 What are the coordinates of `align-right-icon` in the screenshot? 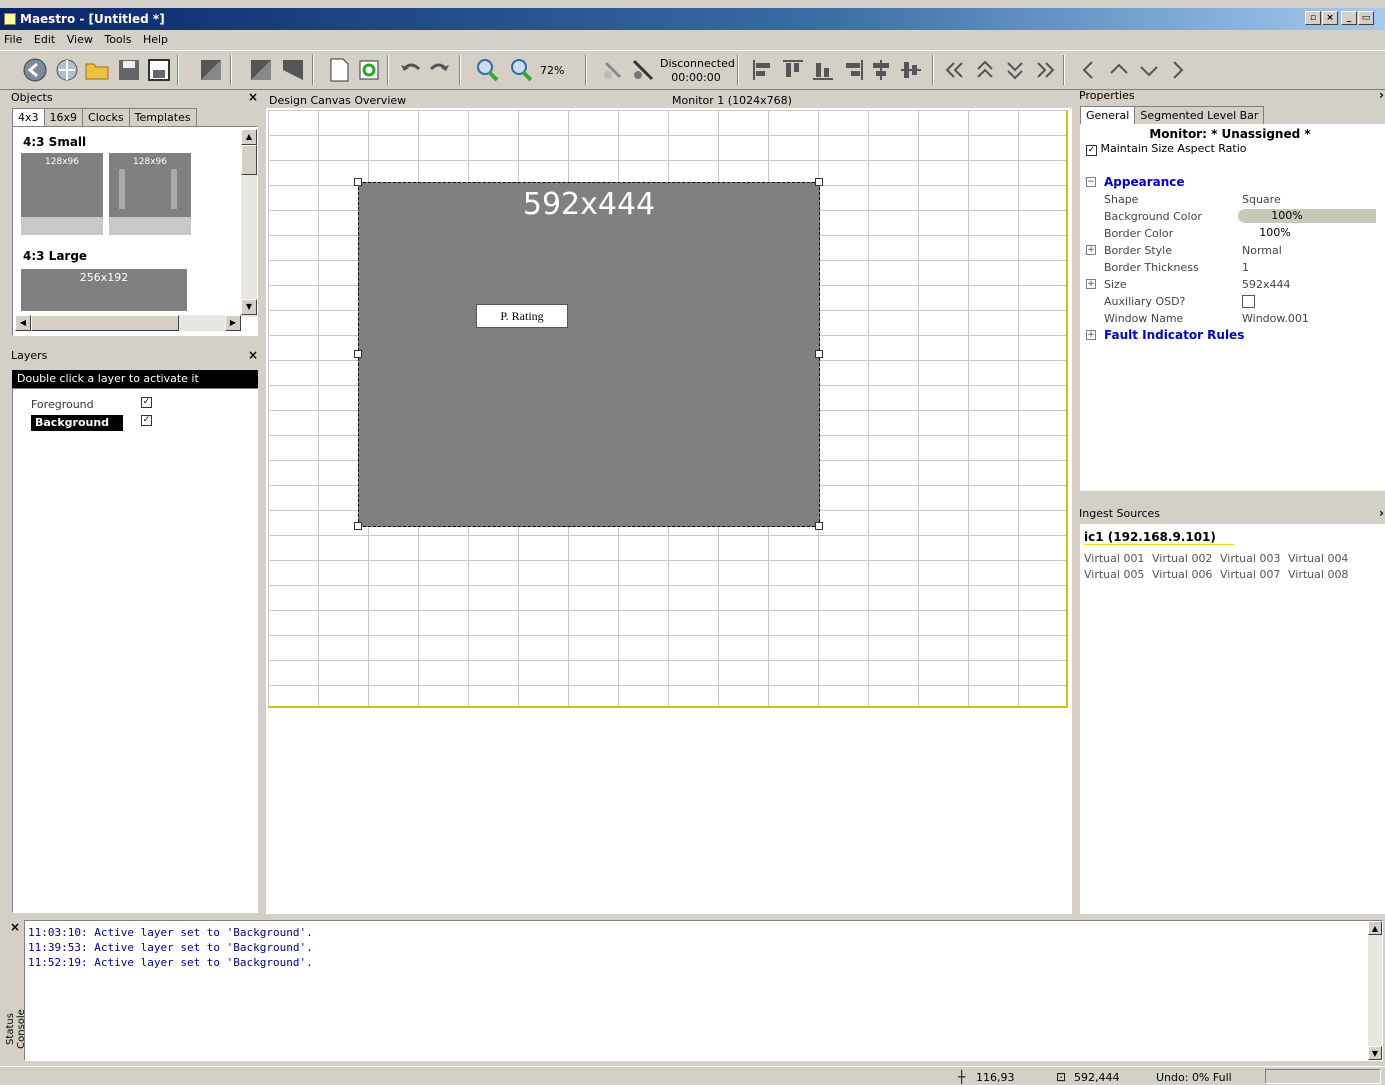 It's located at (853, 70).